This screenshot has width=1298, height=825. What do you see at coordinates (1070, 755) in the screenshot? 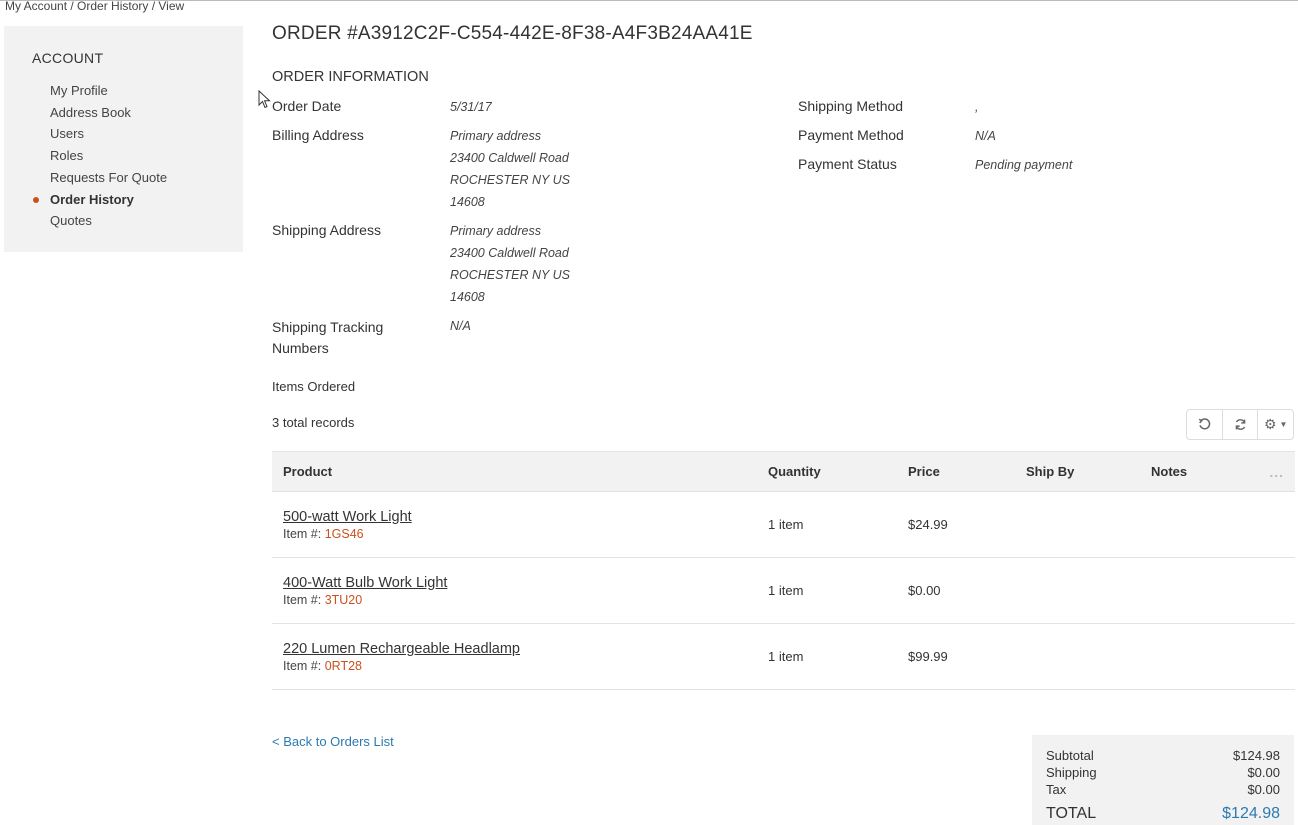
I see `subtotal-label: Subtotal` at bounding box center [1070, 755].